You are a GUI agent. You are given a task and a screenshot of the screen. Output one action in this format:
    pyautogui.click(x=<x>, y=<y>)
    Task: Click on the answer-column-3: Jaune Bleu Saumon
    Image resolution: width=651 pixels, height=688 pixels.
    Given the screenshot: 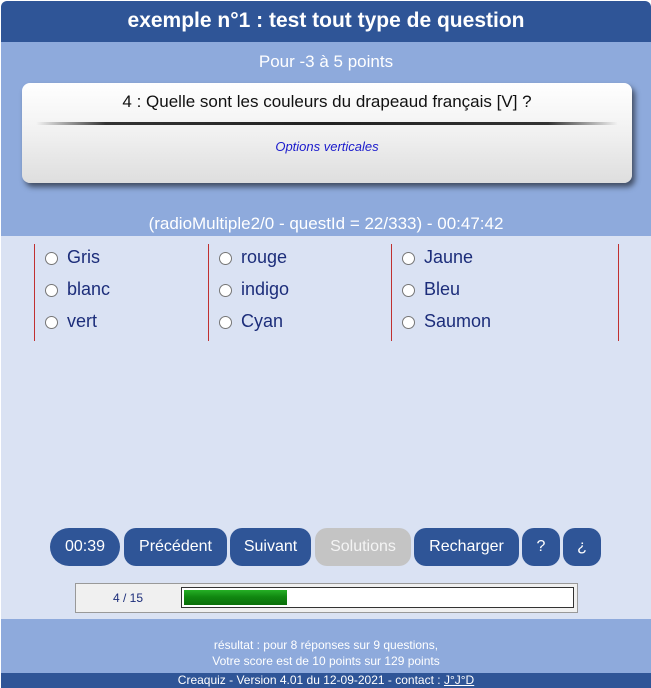 What is the action you would take?
    pyautogui.click(x=505, y=292)
    